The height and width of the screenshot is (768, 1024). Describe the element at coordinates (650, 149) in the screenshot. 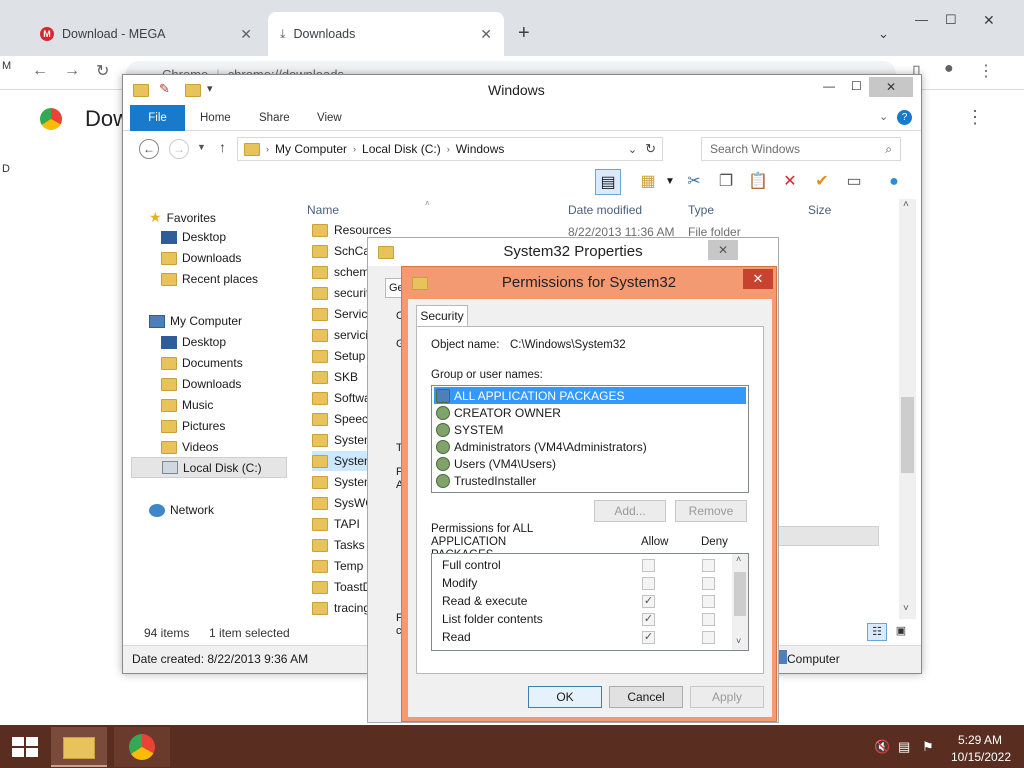

I see `refresh-icon: ↻` at that location.